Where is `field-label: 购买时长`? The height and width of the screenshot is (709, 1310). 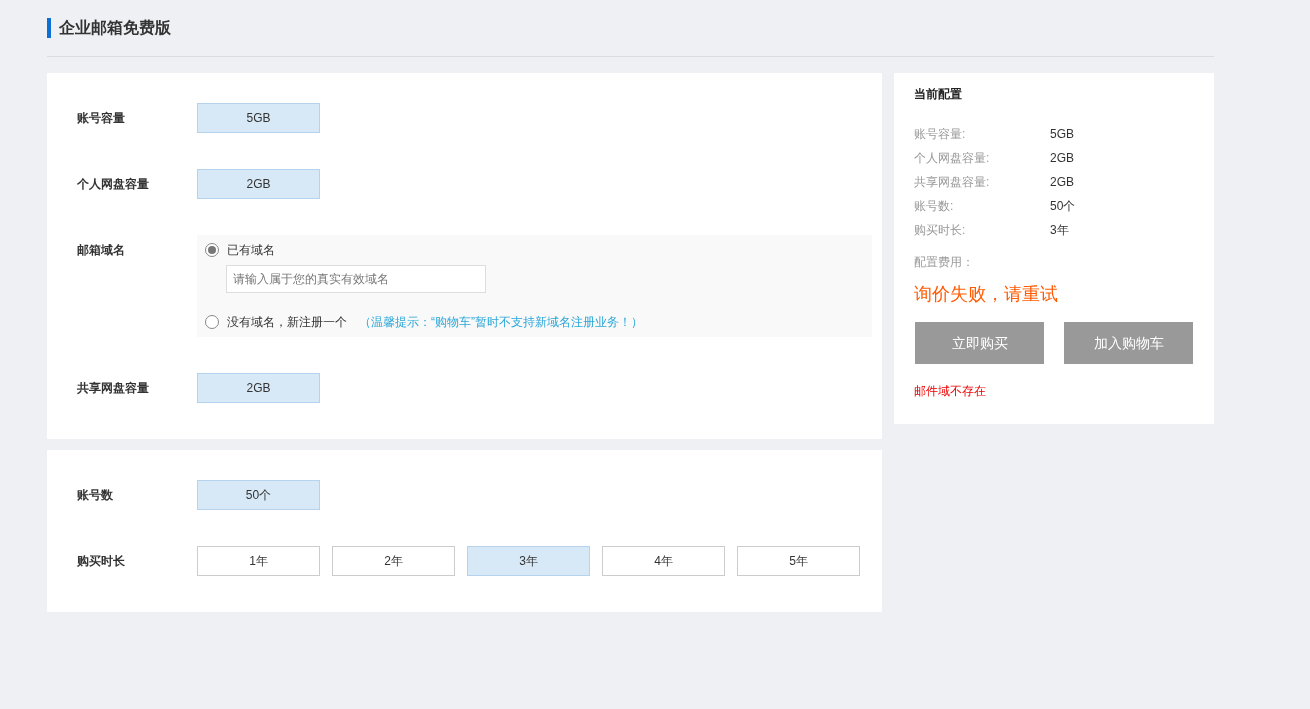 field-label: 购买时长 is located at coordinates (101, 561).